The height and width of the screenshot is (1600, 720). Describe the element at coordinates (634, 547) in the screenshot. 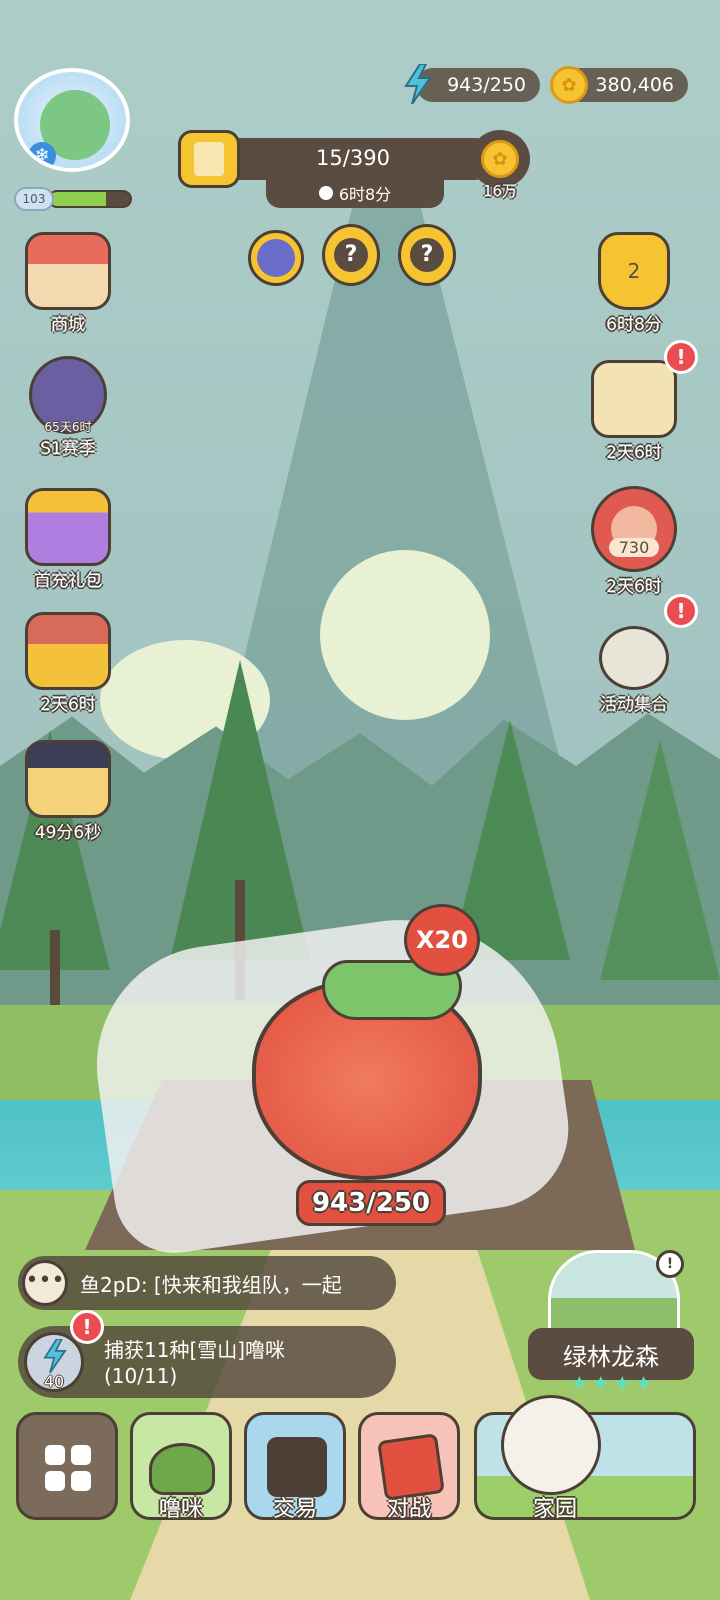

I see `meat-count: 730` at that location.